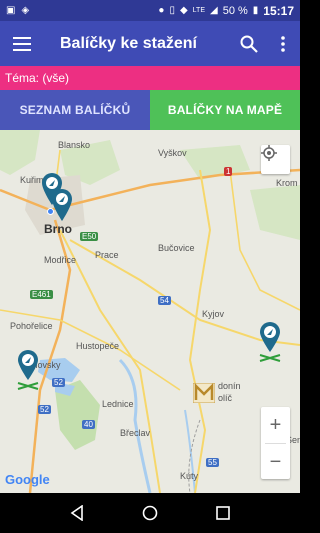  I want to click on google-attribution: Google, so click(27, 479).